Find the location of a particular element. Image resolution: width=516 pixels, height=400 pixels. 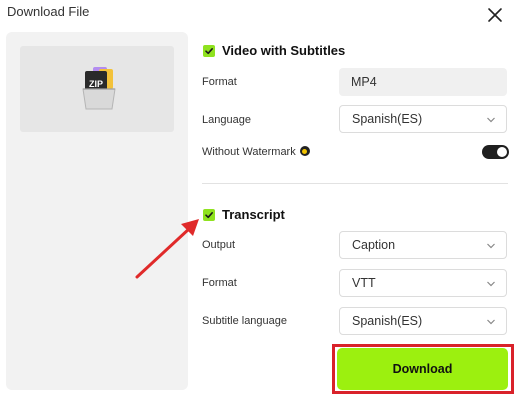

preview-thumbnail: ZIP is located at coordinates (97, 89).